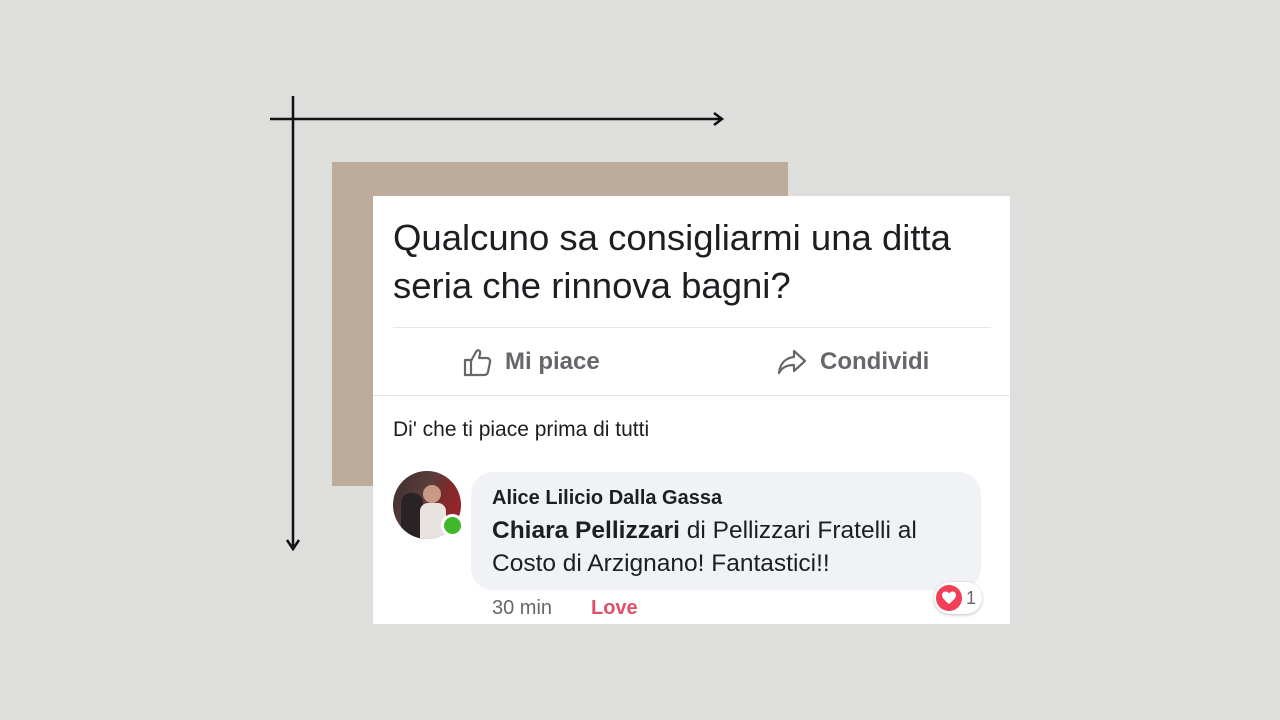  Describe the element at coordinates (432, 494) in the screenshot. I see `avatar-figure` at that location.